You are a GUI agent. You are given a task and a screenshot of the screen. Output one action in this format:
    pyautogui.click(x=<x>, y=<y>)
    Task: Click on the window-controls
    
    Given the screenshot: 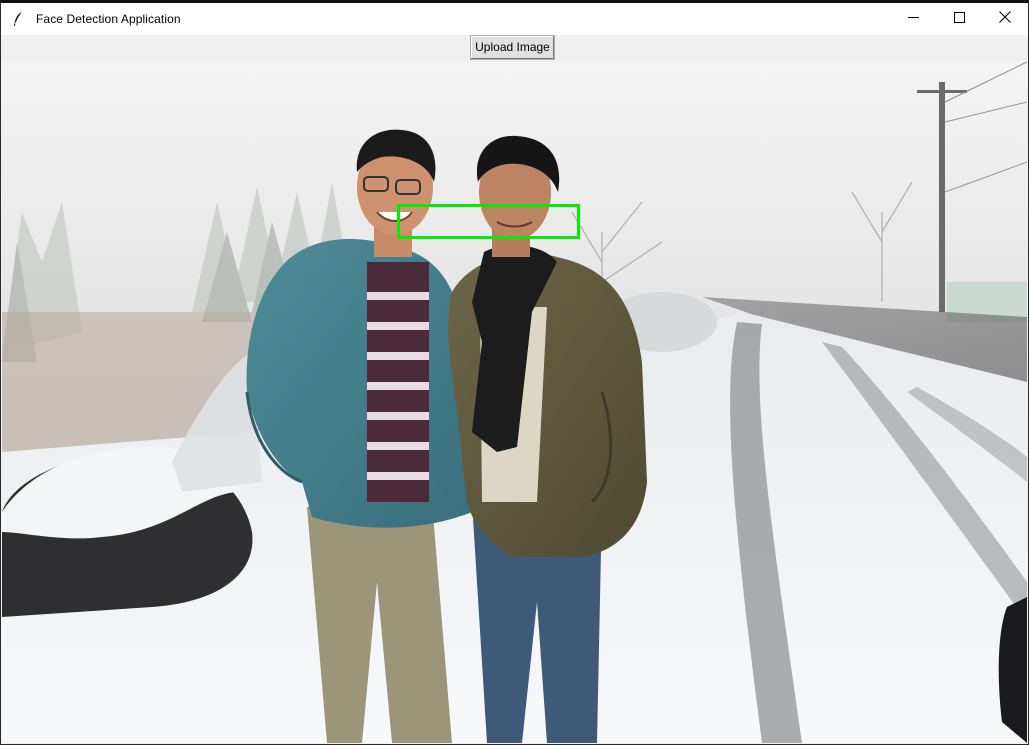 What is the action you would take?
    pyautogui.click(x=959, y=19)
    